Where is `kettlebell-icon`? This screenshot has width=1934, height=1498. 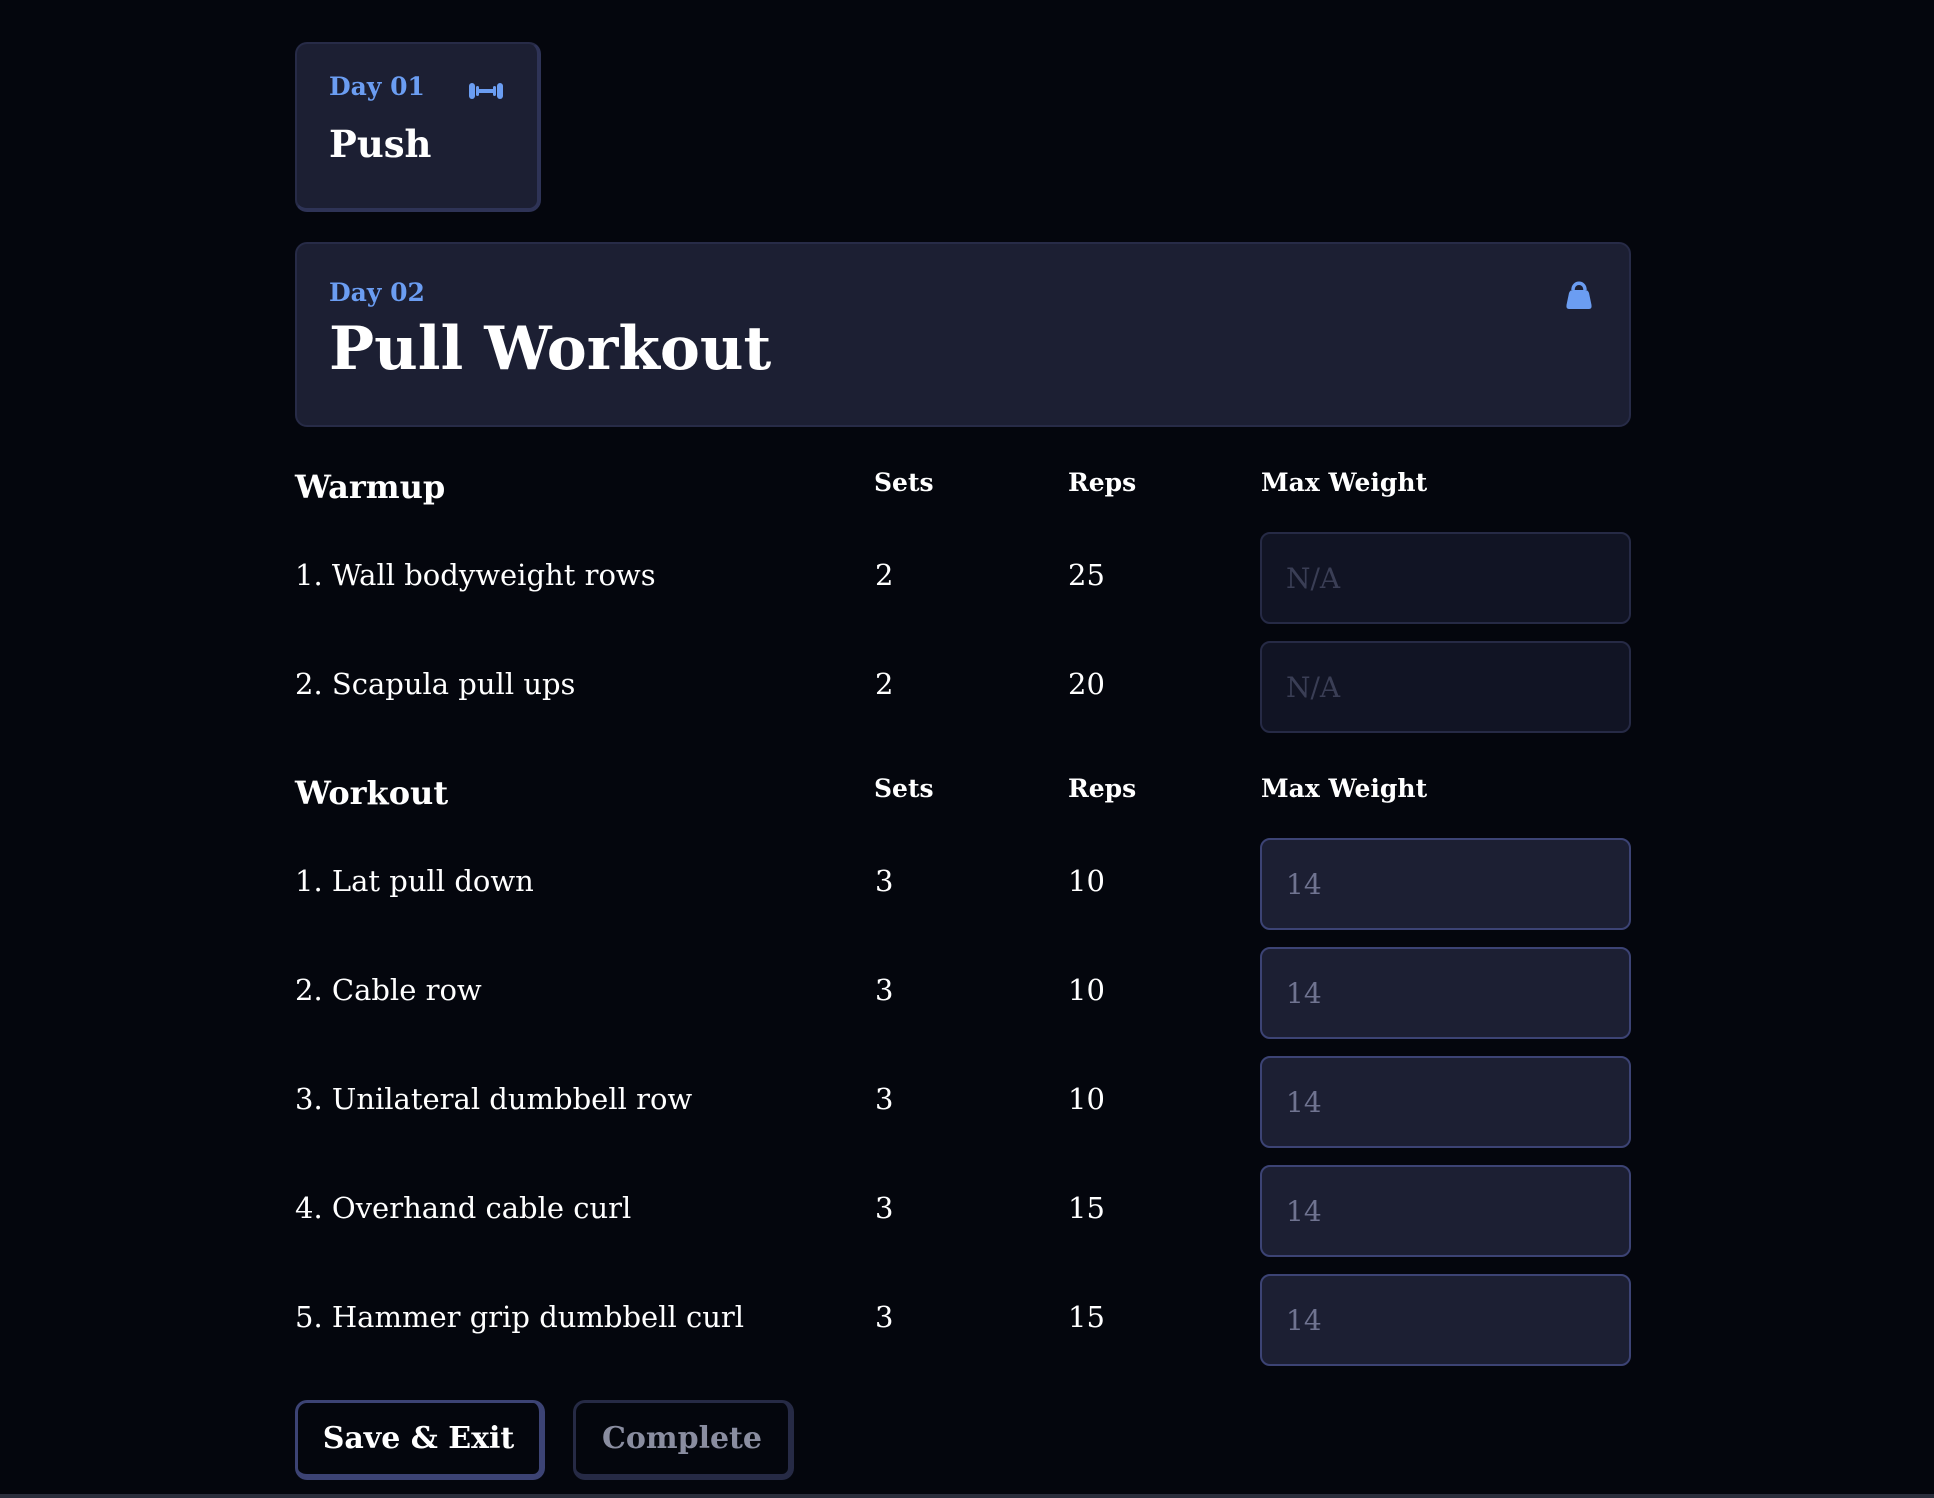 kettlebell-icon is located at coordinates (1579, 297).